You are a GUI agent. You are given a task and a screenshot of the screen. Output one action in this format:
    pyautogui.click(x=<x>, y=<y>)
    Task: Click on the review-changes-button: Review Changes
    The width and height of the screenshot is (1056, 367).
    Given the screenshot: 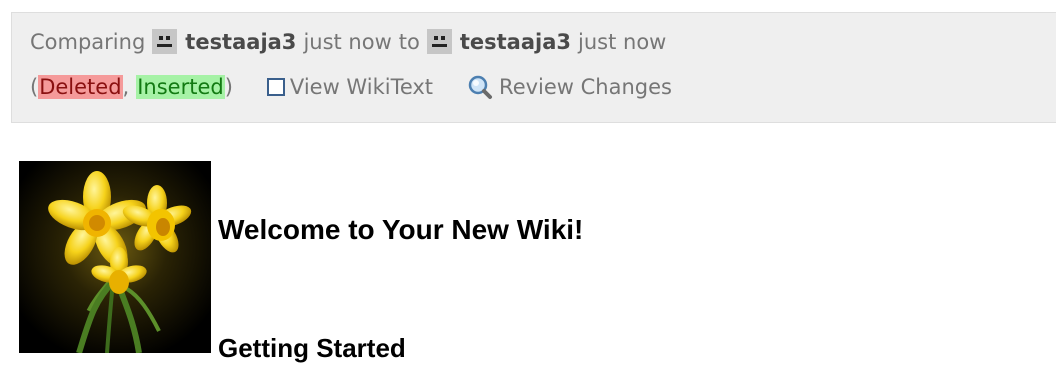 What is the action you would take?
    pyautogui.click(x=569, y=87)
    